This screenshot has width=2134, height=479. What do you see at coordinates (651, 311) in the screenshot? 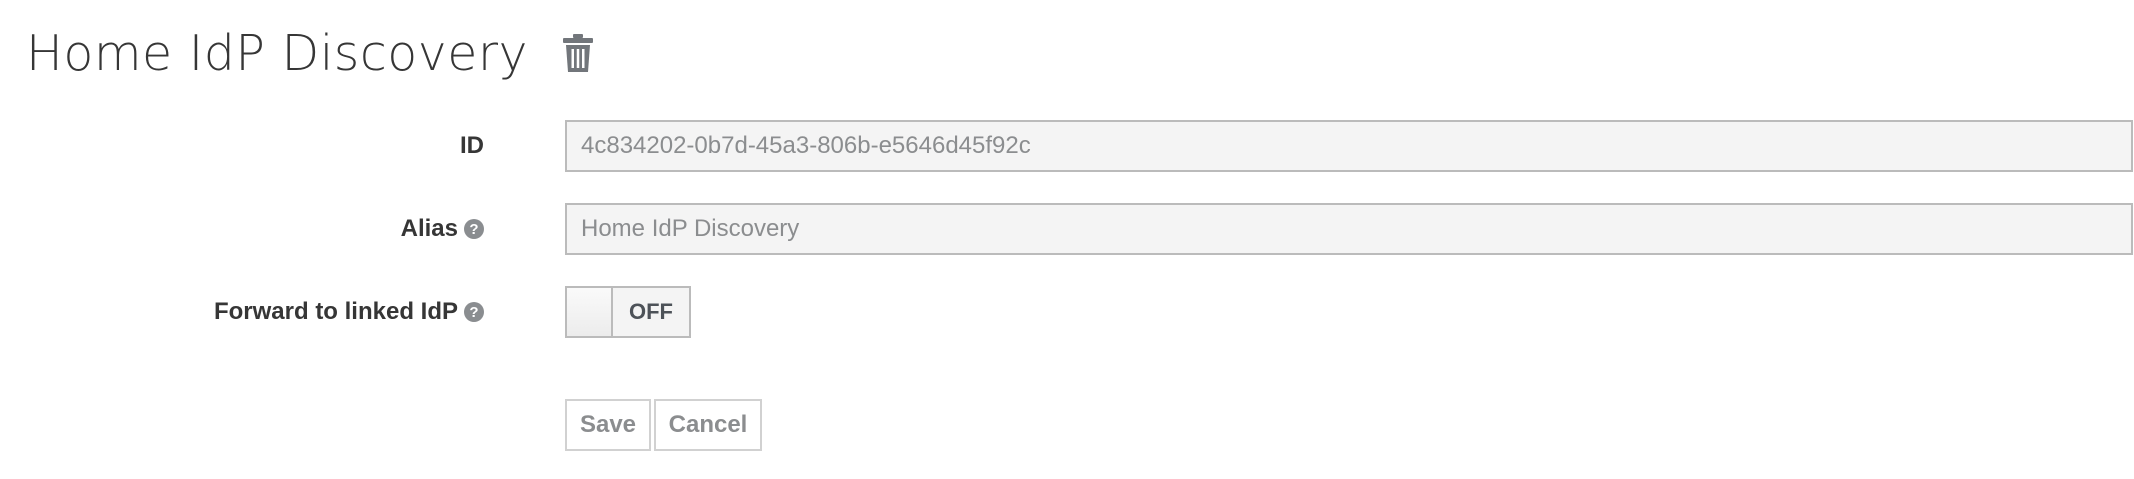
I see `toggle-state-text: OFF` at bounding box center [651, 311].